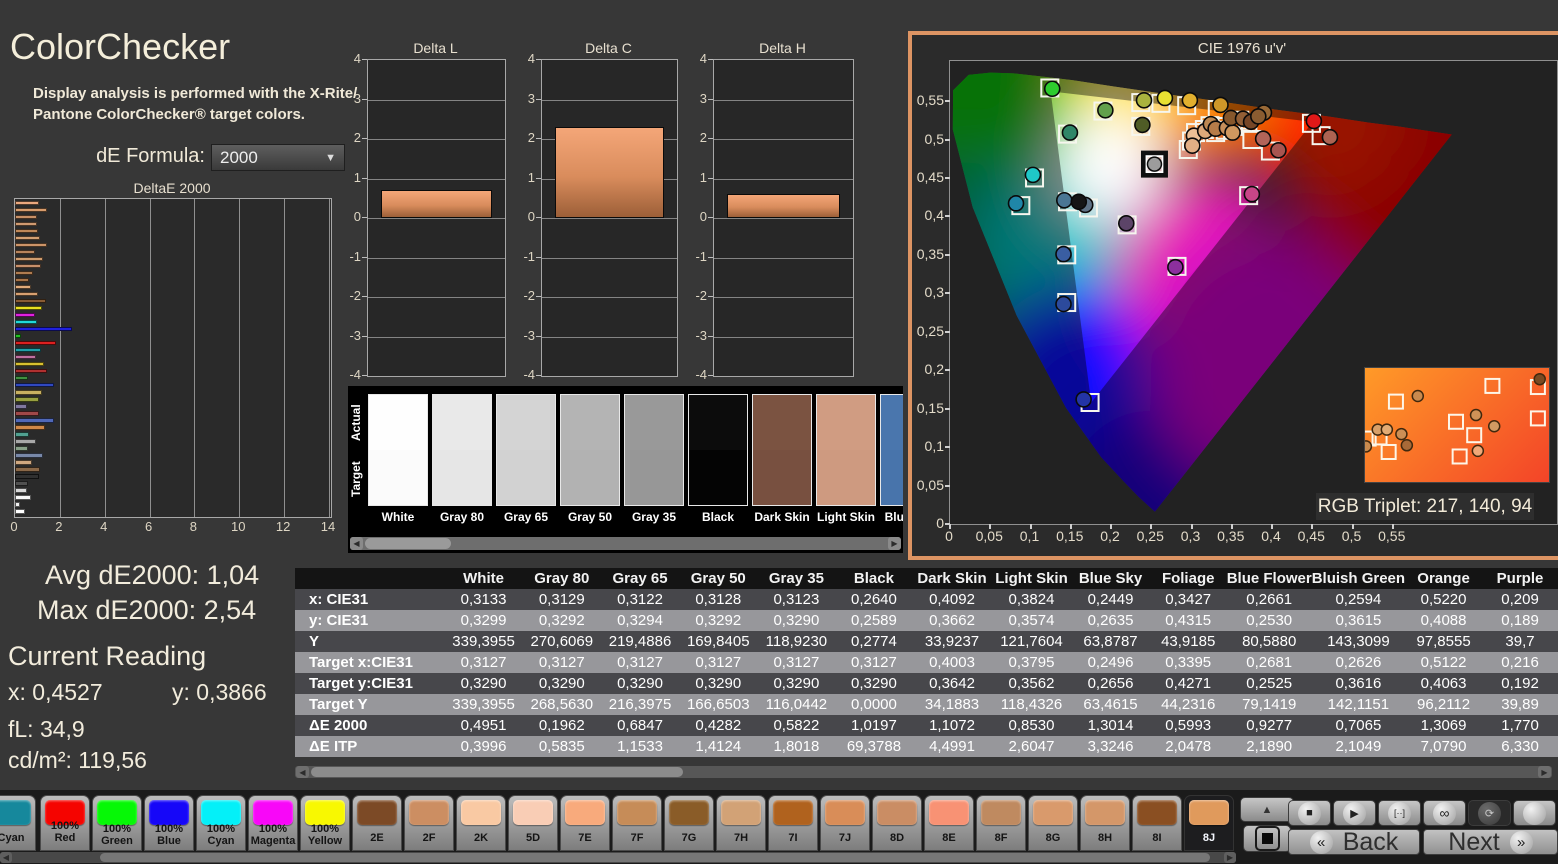 This screenshot has height=864, width=1558. Describe the element at coordinates (1267, 838) in the screenshot. I see `pattern-window-button` at that location.